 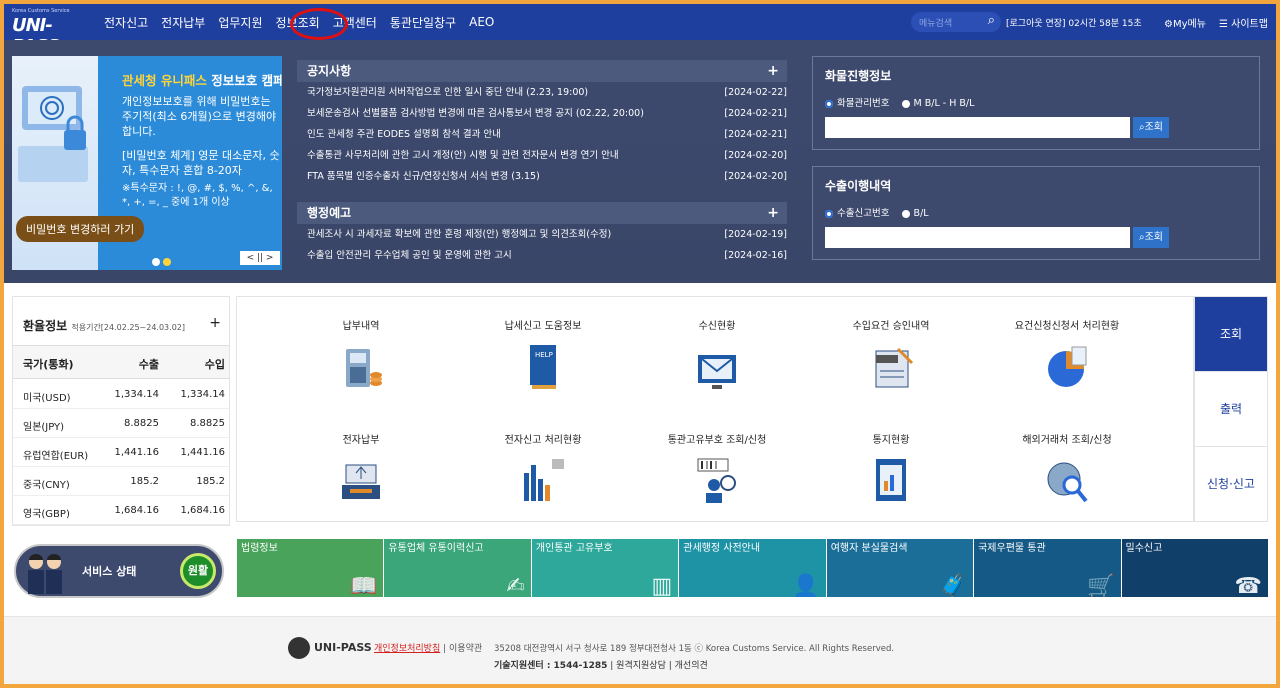 What do you see at coordinates (542, 255) in the screenshot?
I see `admin-notice-item: 수출입 안전관리 우수업체 공인 및 운영에 관한 고시 [2024-02-16]` at bounding box center [542, 255].